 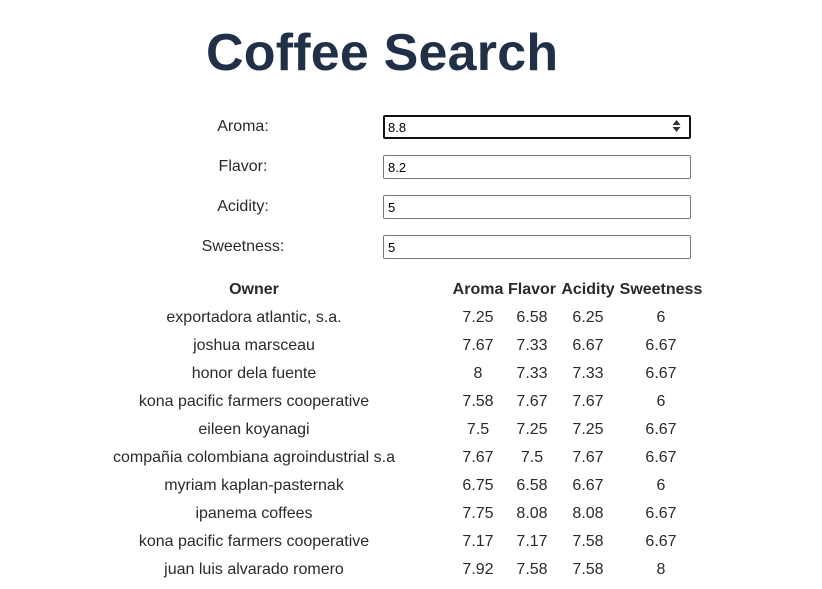 What do you see at coordinates (532, 513) in the screenshot?
I see `flavor-cell: 8.08` at bounding box center [532, 513].